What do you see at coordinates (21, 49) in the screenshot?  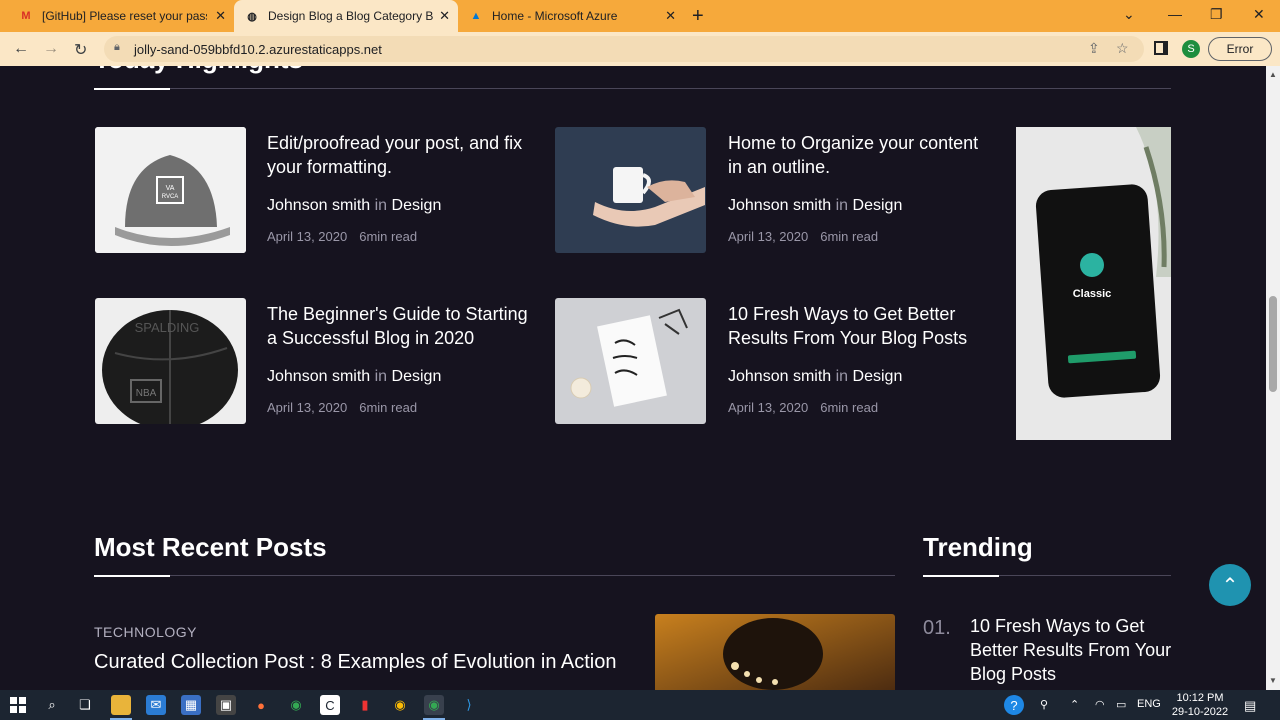 I see `back-icon: ←` at bounding box center [21, 49].